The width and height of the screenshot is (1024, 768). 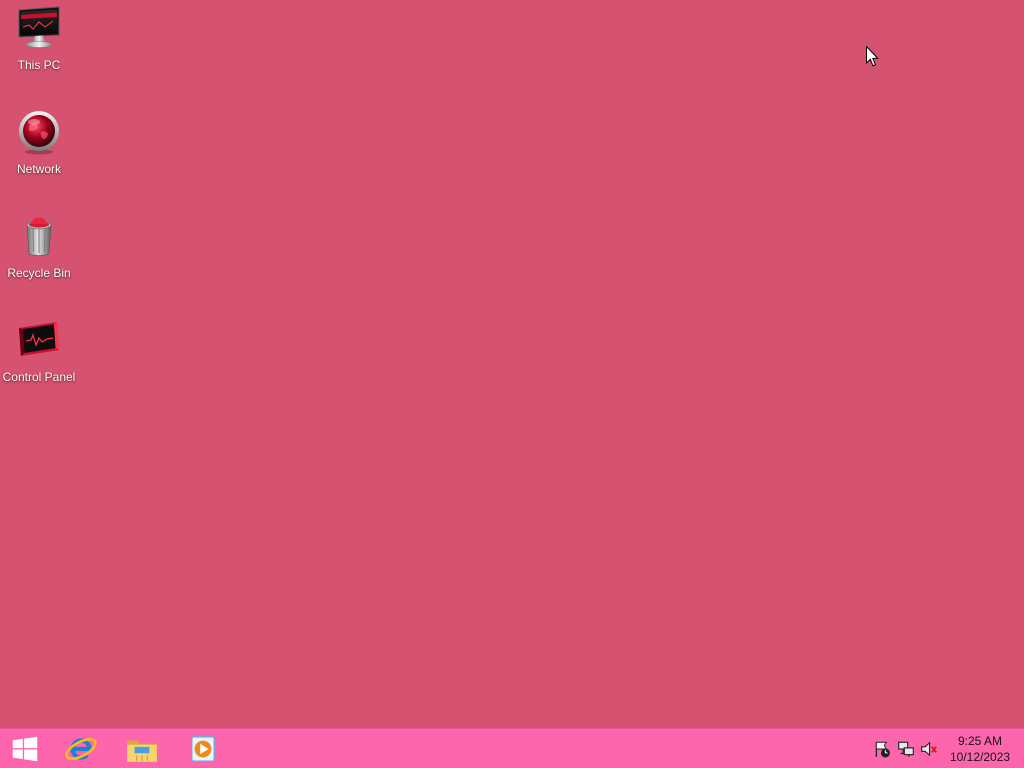 What do you see at coordinates (39, 236) in the screenshot?
I see `recycle-bin-icon` at bounding box center [39, 236].